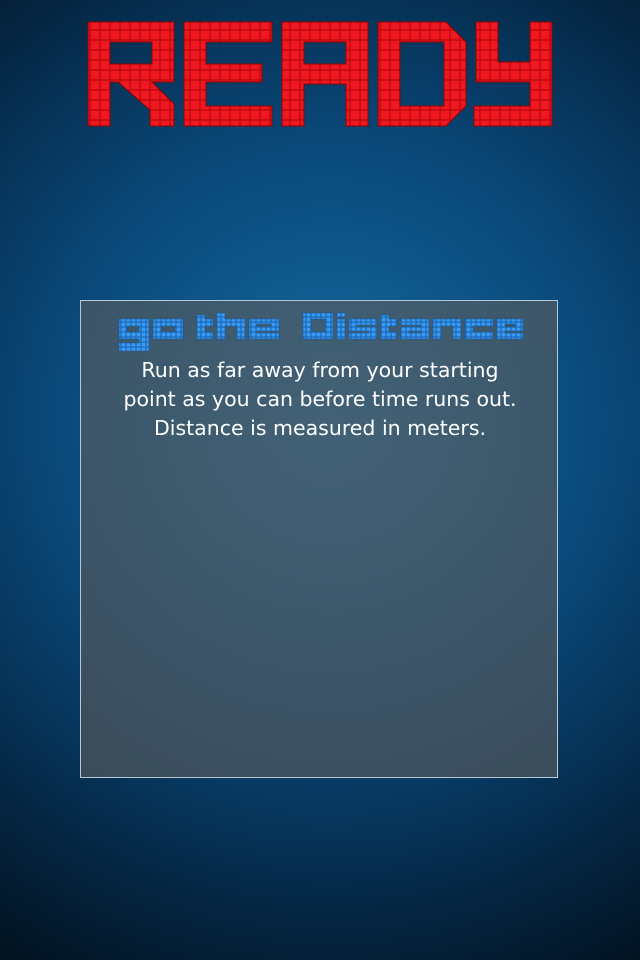  I want to click on mode-title-letter-n, so click(447, 329).